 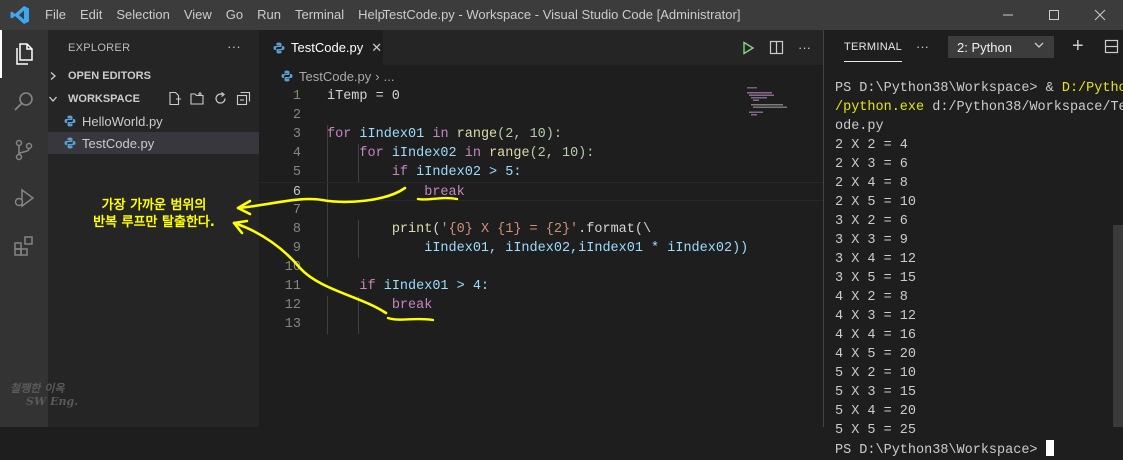 I want to click on terminal-line: /python.exe d:/Python38/Workspace/TestC, so click(x=979, y=107).